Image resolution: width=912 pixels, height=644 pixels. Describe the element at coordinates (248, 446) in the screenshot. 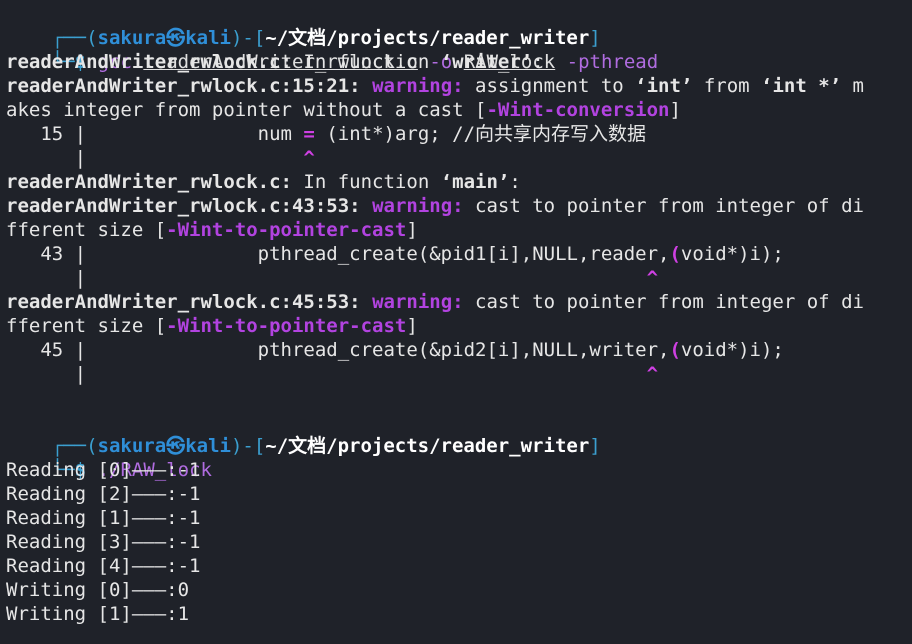

I see `prompt-sep: )-[` at that location.